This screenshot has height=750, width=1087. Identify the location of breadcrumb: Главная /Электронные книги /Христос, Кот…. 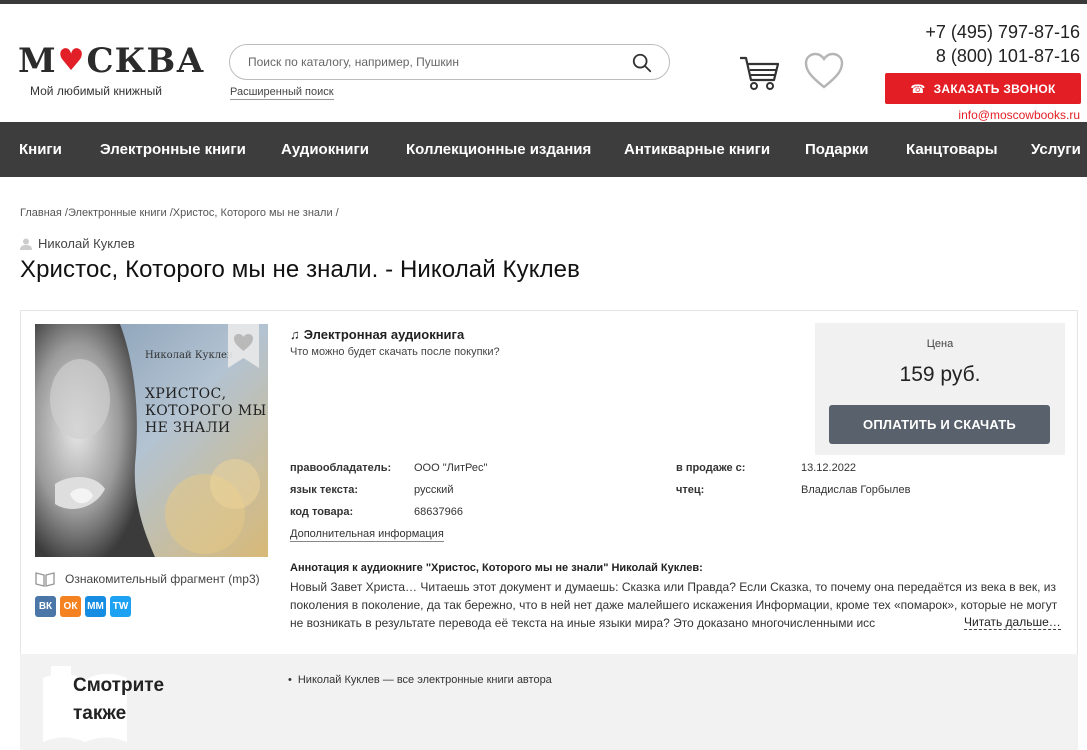
(179, 213).